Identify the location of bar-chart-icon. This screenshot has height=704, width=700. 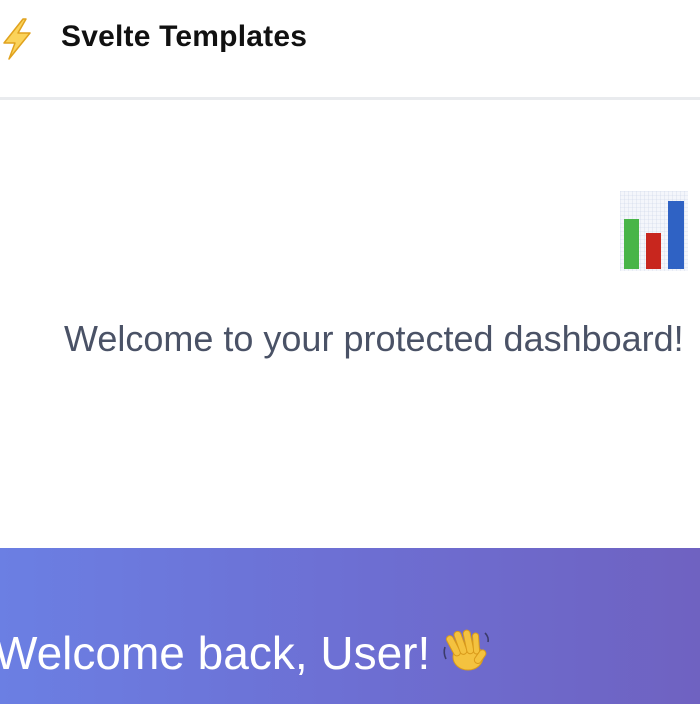
(654, 231).